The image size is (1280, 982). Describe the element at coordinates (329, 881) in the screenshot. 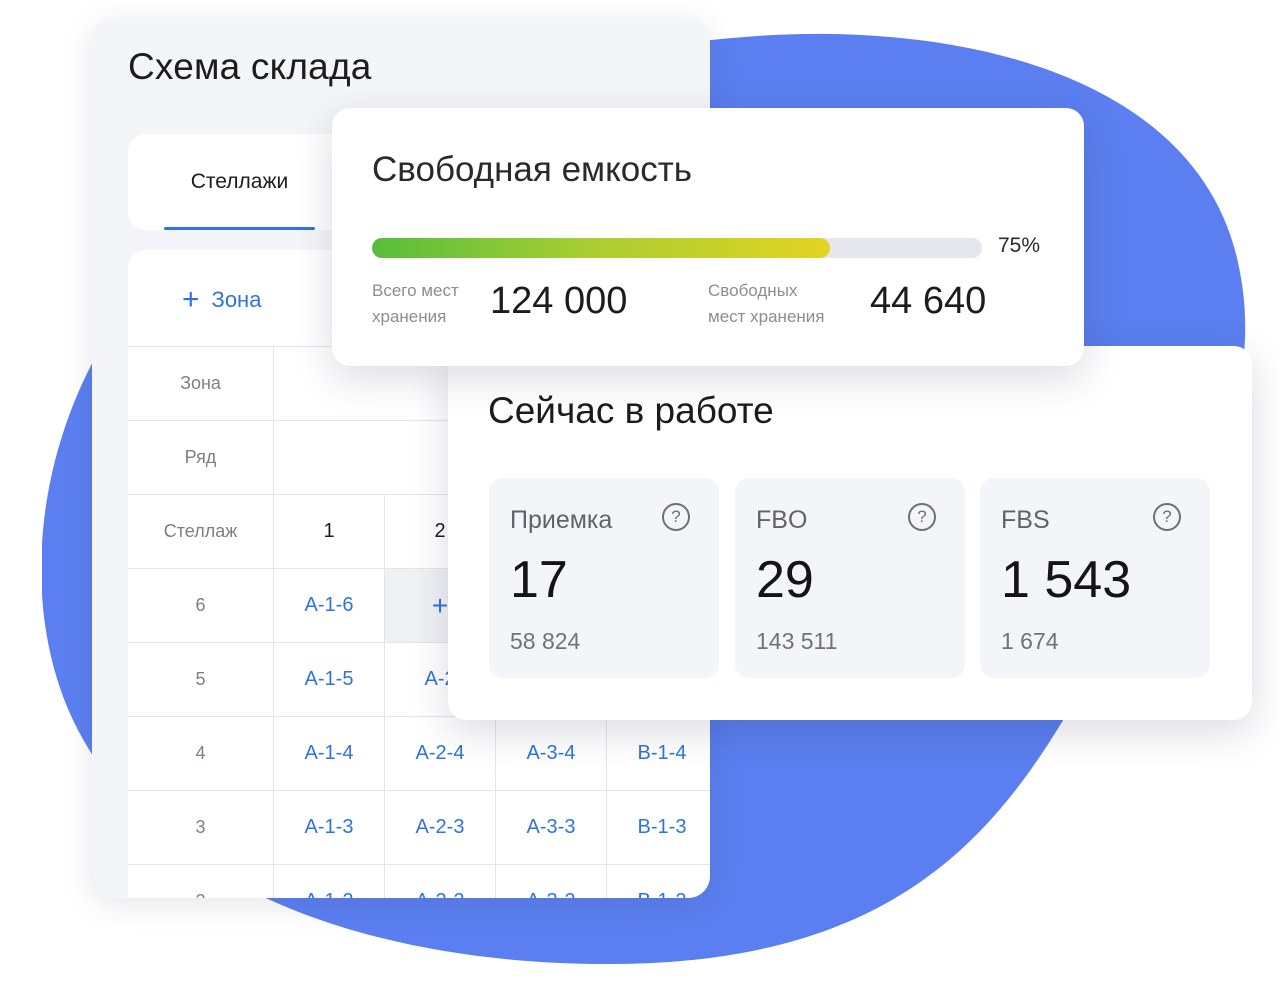

I see `cell-link: A-1-2` at that location.